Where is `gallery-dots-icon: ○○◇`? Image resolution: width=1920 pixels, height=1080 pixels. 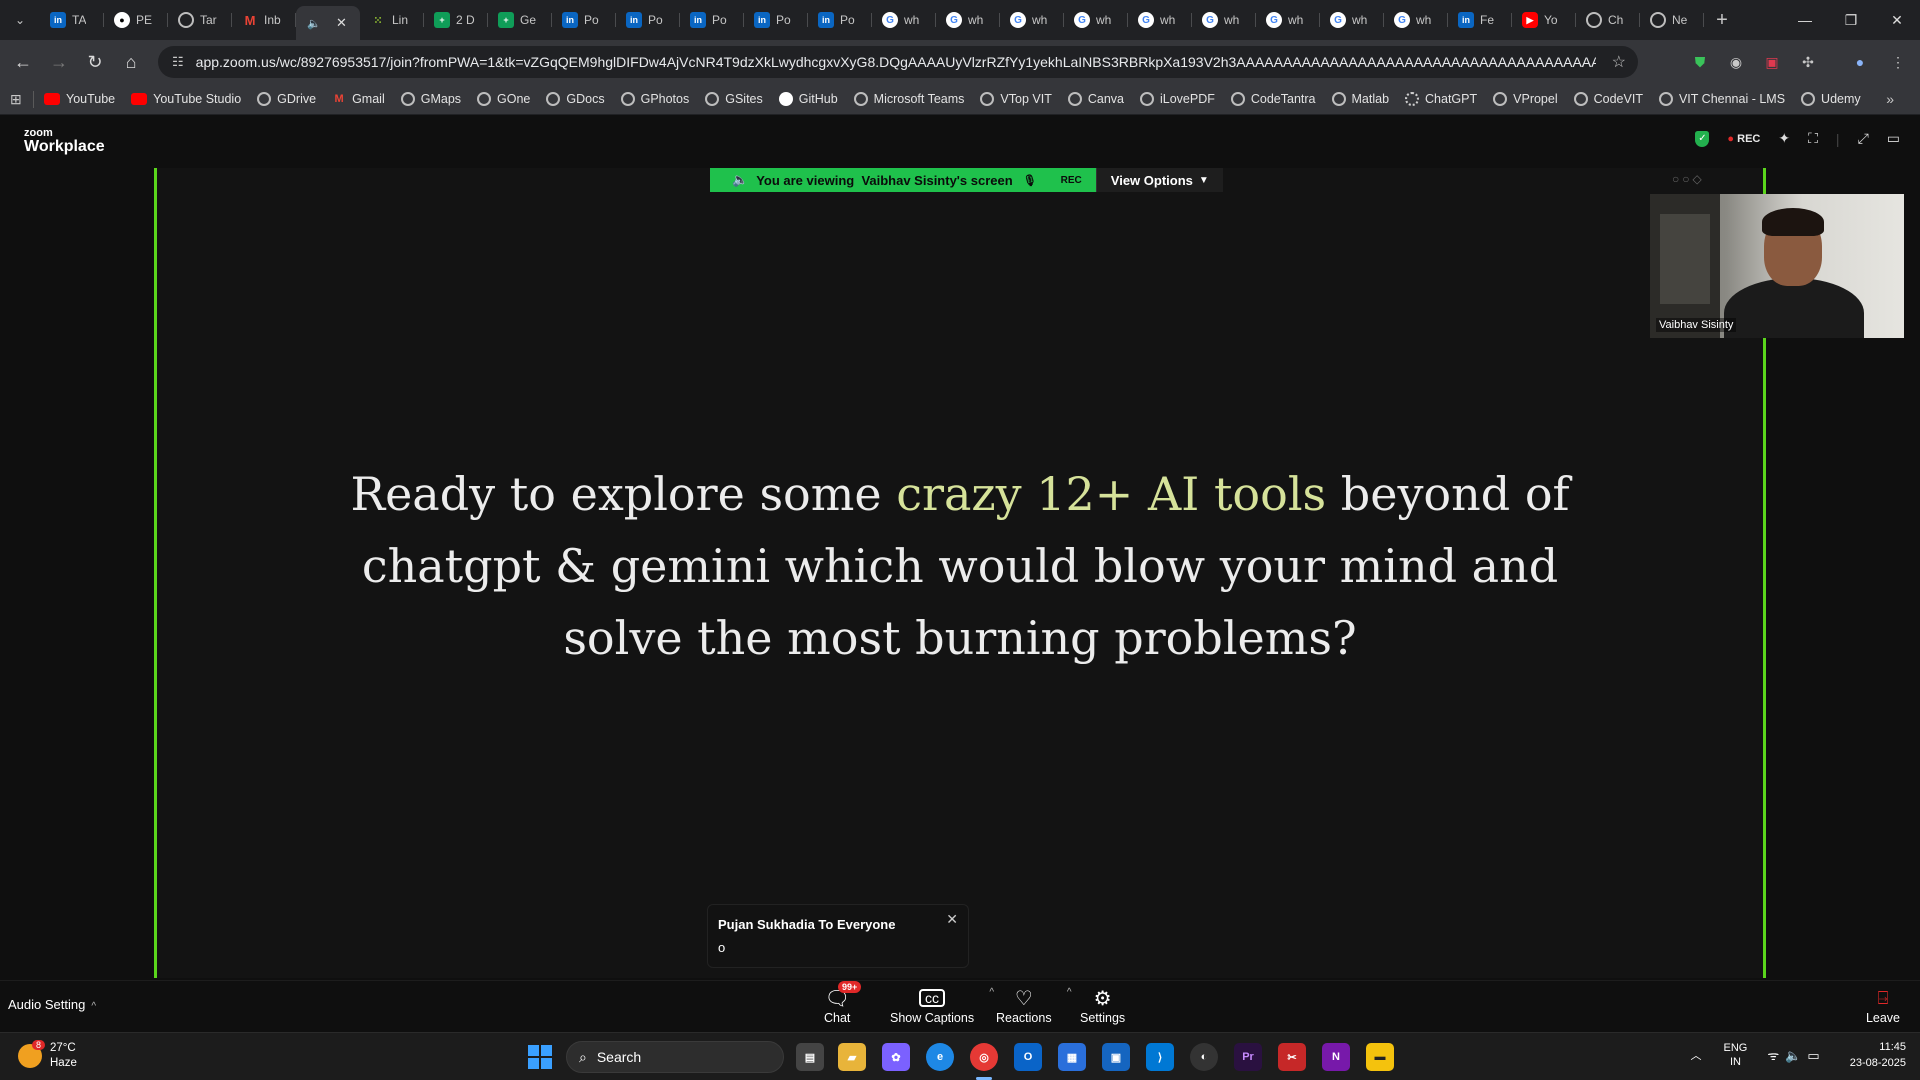
gallery-dots-icon: ○○◇ is located at coordinates (1688, 179).